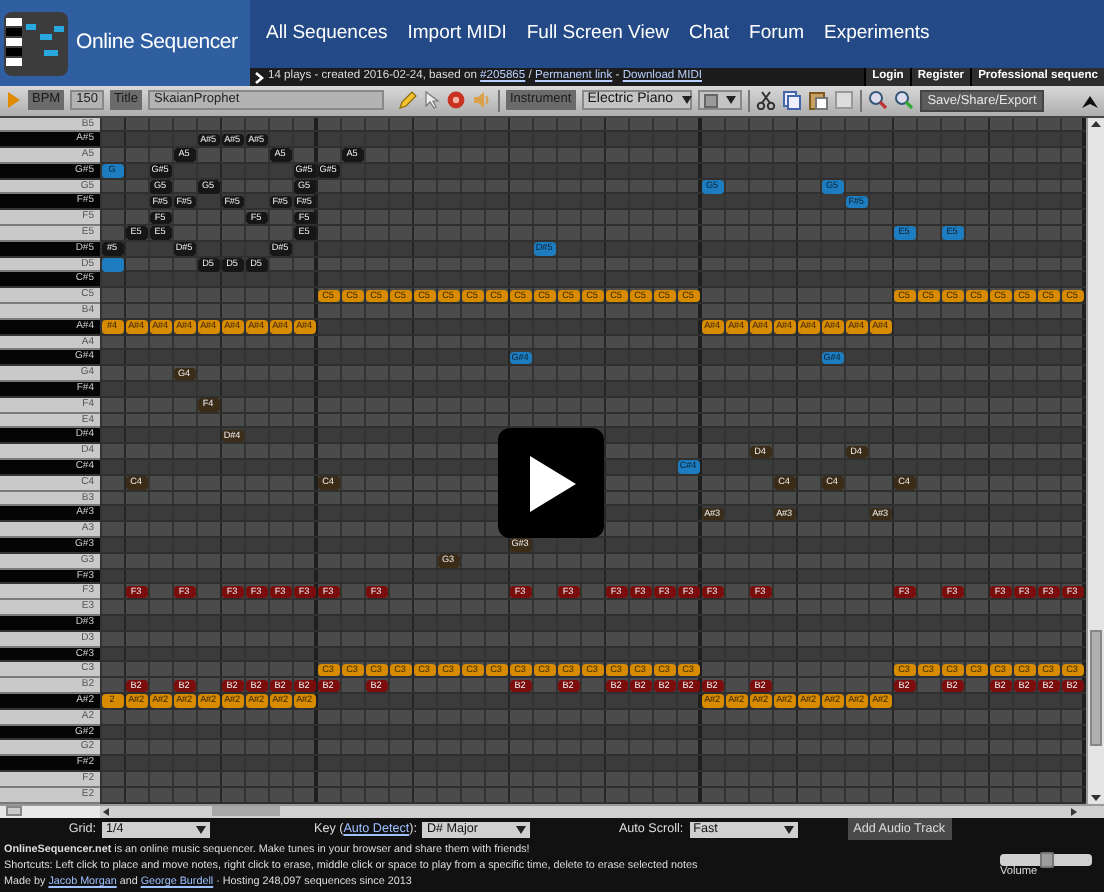  What do you see at coordinates (791, 100) in the screenshot?
I see `copy-icon` at bounding box center [791, 100].